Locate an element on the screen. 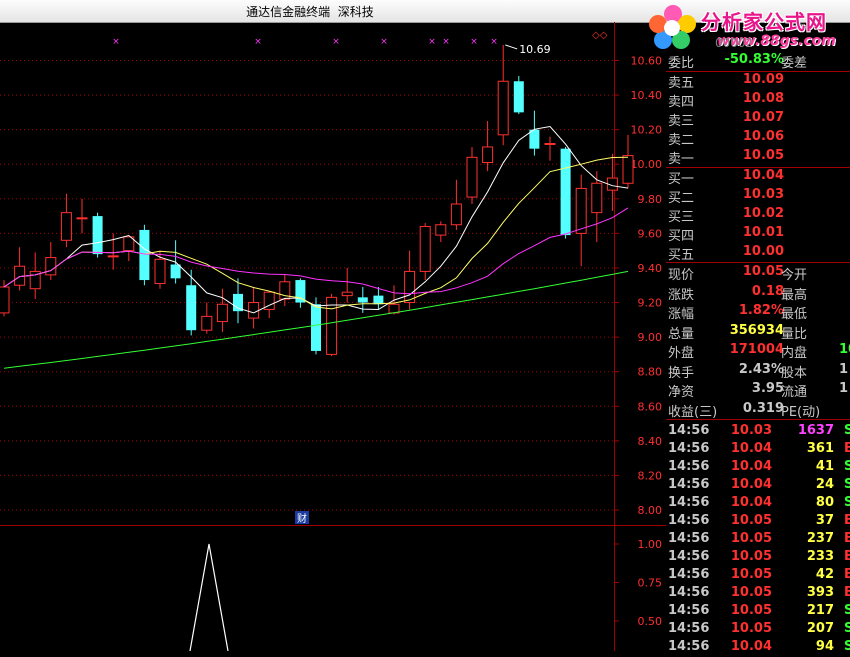  tick-volume: 217 is located at coordinates (820, 610).